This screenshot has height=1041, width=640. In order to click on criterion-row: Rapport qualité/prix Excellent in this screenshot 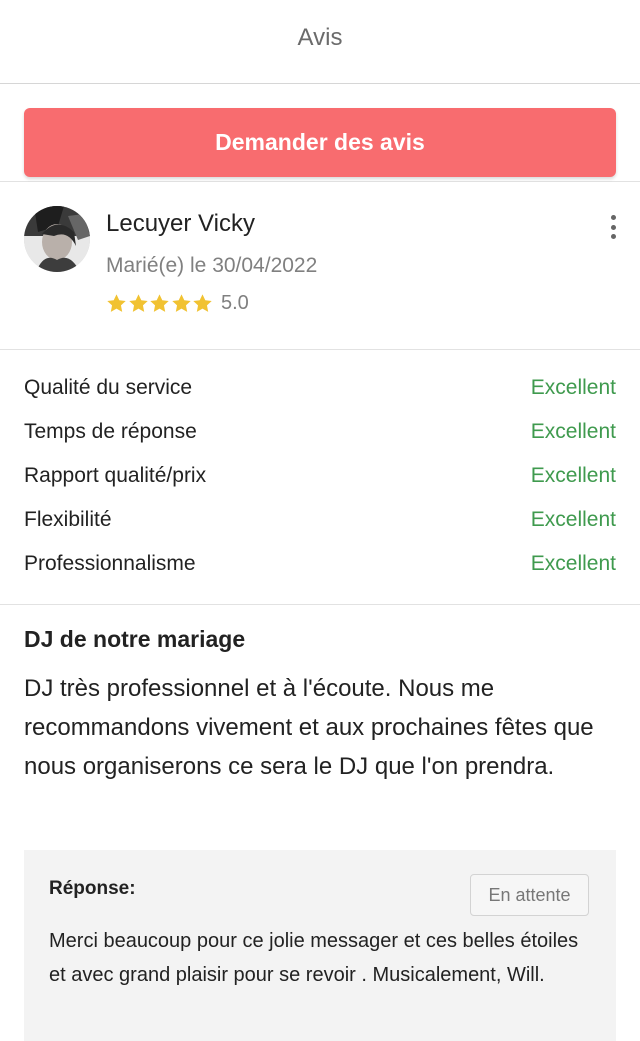, I will do `click(320, 476)`.